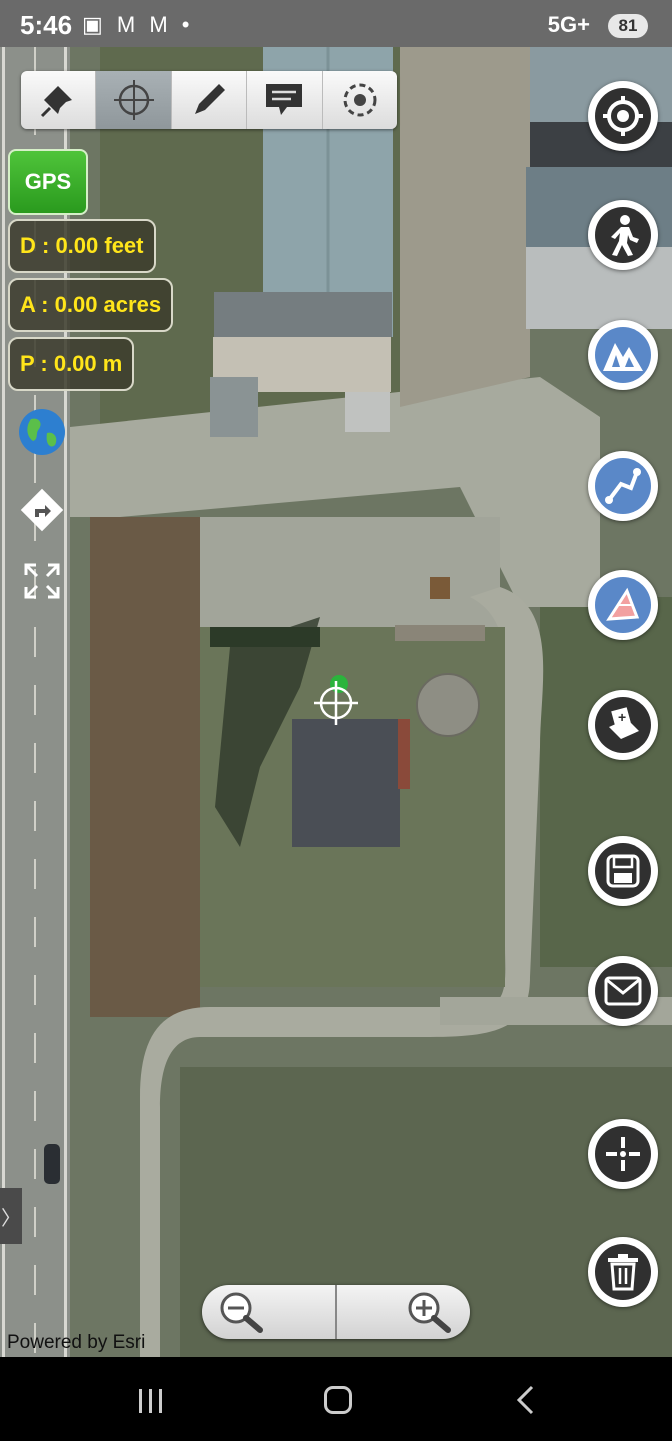 The width and height of the screenshot is (672, 1441). I want to click on route-icon, so click(623, 486).